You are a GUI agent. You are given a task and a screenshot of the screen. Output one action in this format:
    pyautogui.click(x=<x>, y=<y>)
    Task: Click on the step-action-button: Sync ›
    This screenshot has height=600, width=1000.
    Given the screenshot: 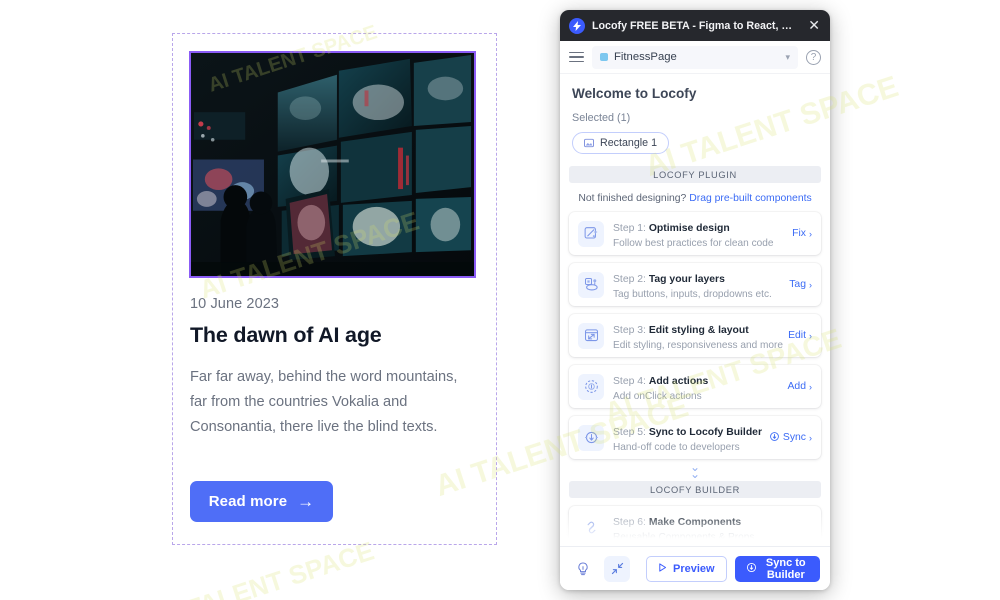 What is the action you would take?
    pyautogui.click(x=790, y=438)
    